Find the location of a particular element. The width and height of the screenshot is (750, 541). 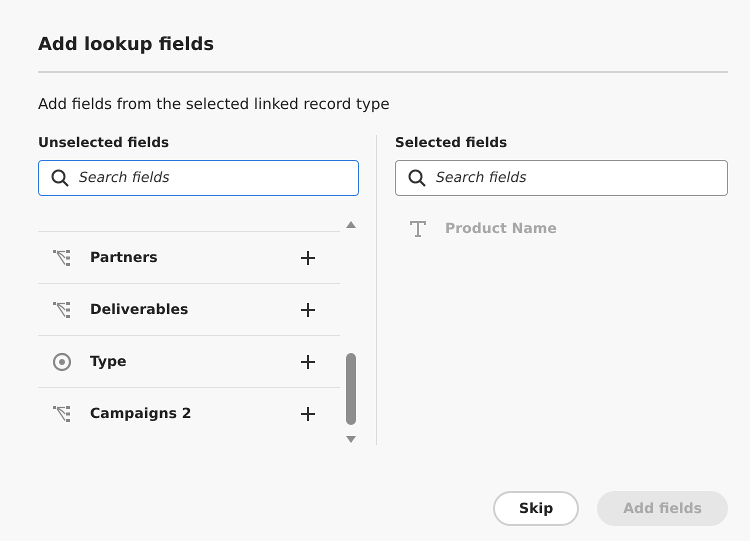

scrollbar-thumb is located at coordinates (351, 389).